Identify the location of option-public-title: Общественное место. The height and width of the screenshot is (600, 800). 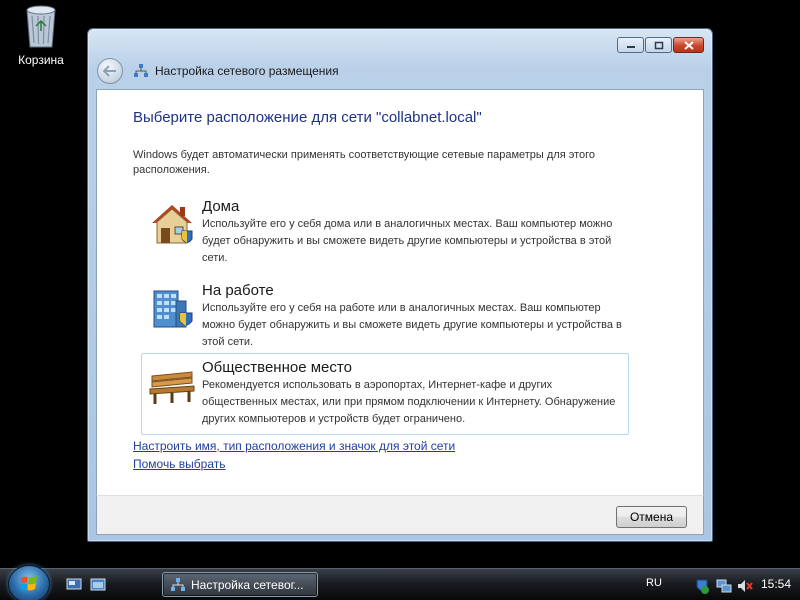
(277, 367).